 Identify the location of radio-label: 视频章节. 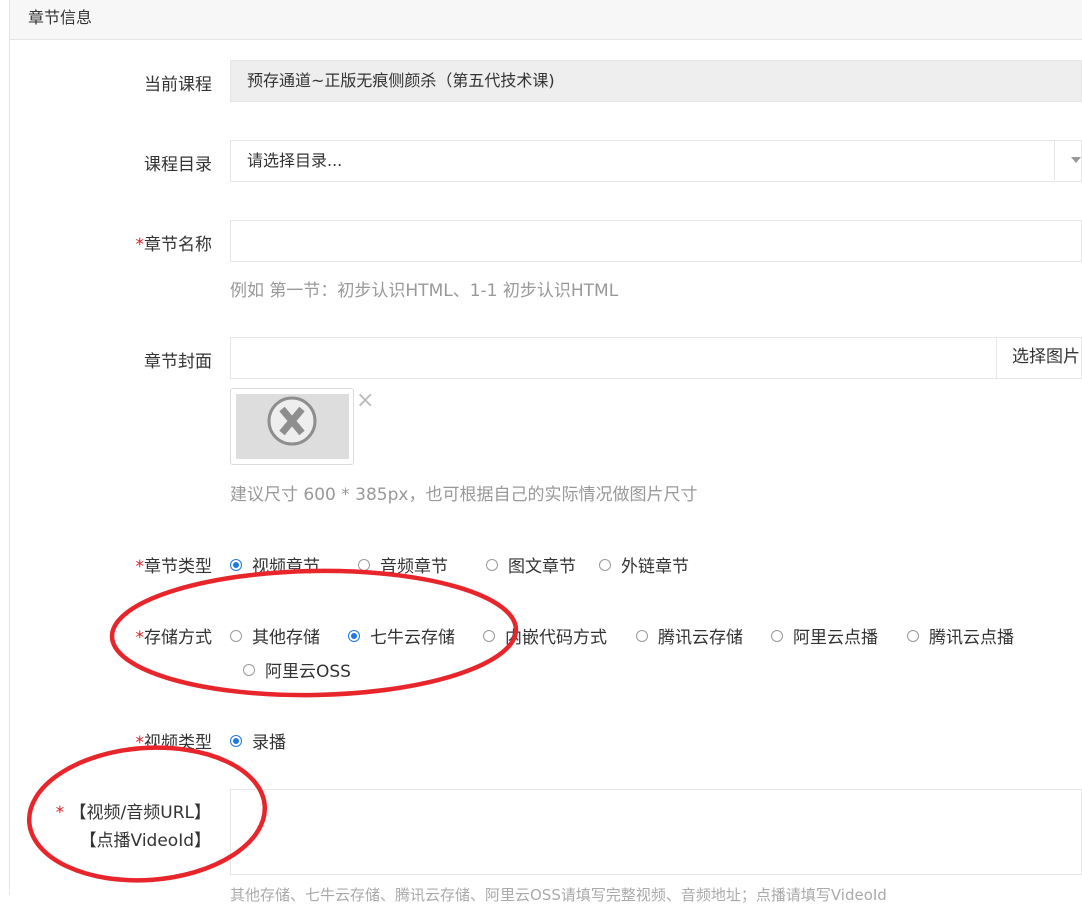
(286, 567).